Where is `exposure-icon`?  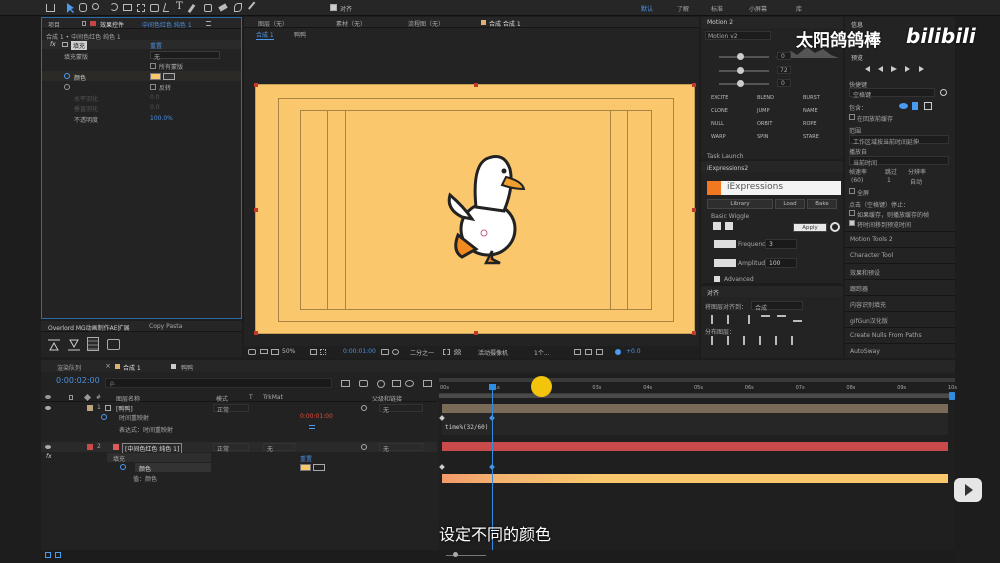 exposure-icon is located at coordinates (618, 352).